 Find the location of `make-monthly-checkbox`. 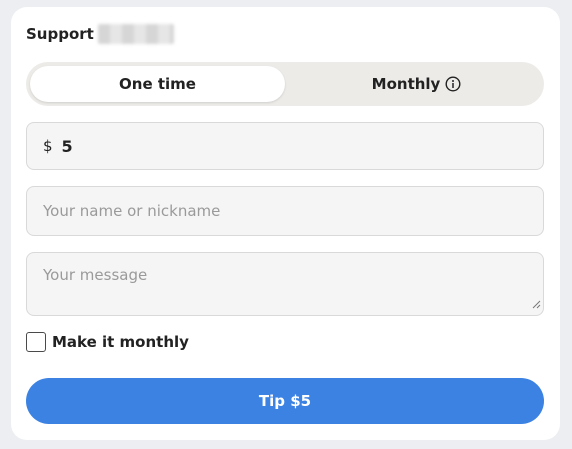

make-monthly-checkbox is located at coordinates (36, 342).